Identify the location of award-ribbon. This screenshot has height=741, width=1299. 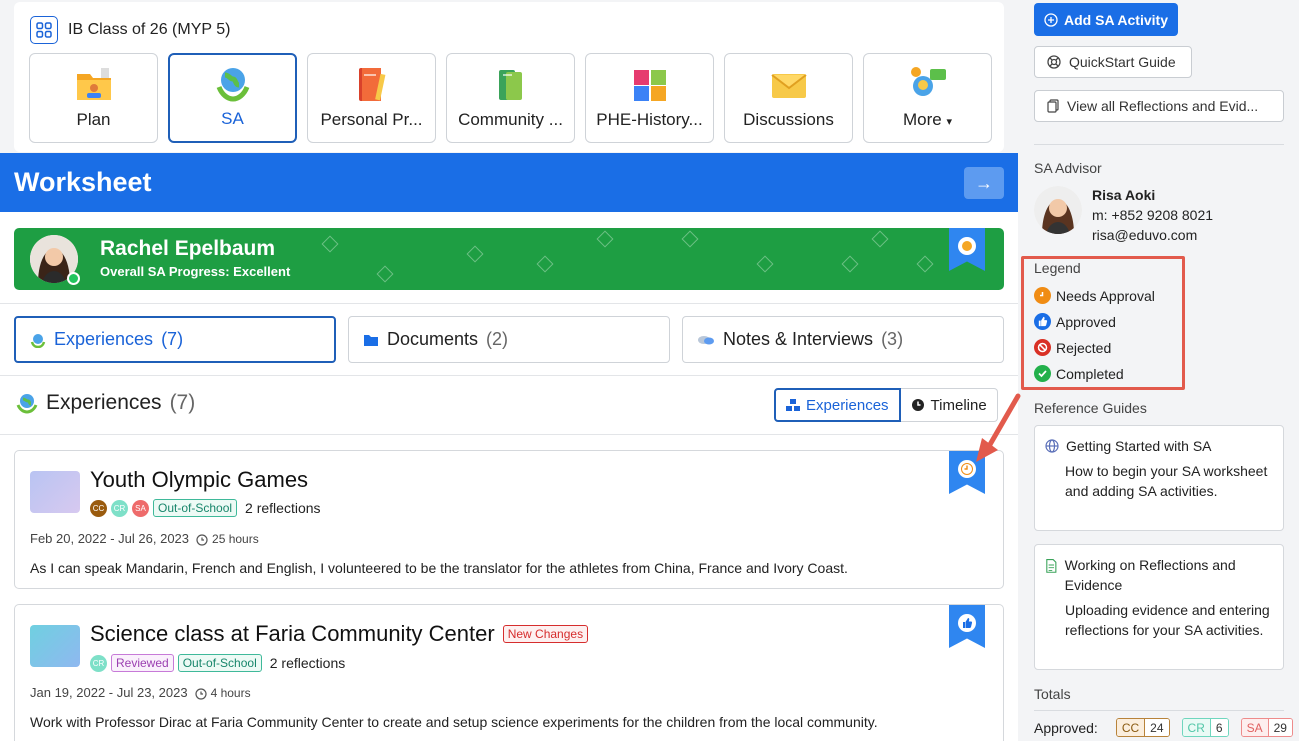
(967, 249).